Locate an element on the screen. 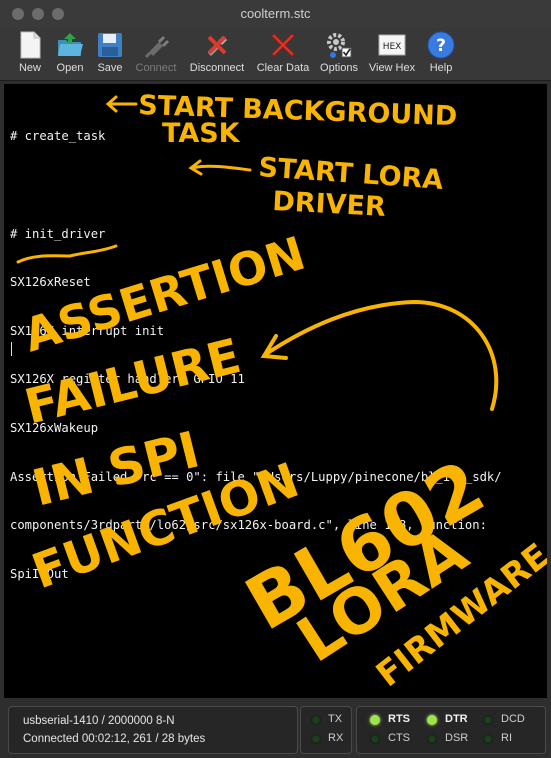  rts-led is located at coordinates (375, 720).